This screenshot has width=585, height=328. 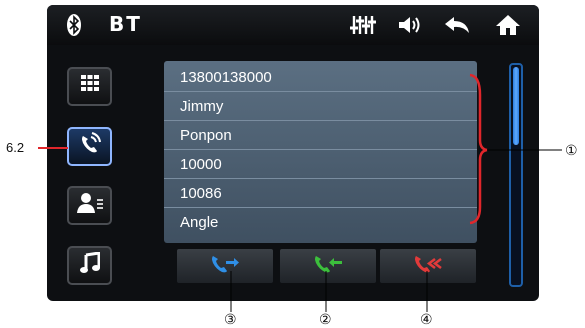 What do you see at coordinates (15, 147) in the screenshot?
I see `callout-side-label: 6.2` at bounding box center [15, 147].